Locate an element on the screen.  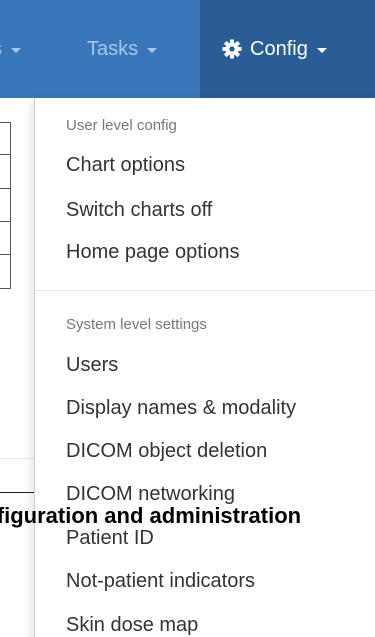
nav-item-tasks: Tasks is located at coordinates (122, 49).